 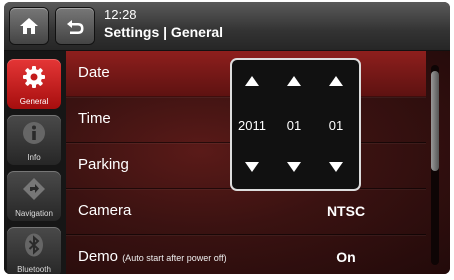 I want to click on sidebar: General Info Navigation Bluetooth, so click(x=35, y=162).